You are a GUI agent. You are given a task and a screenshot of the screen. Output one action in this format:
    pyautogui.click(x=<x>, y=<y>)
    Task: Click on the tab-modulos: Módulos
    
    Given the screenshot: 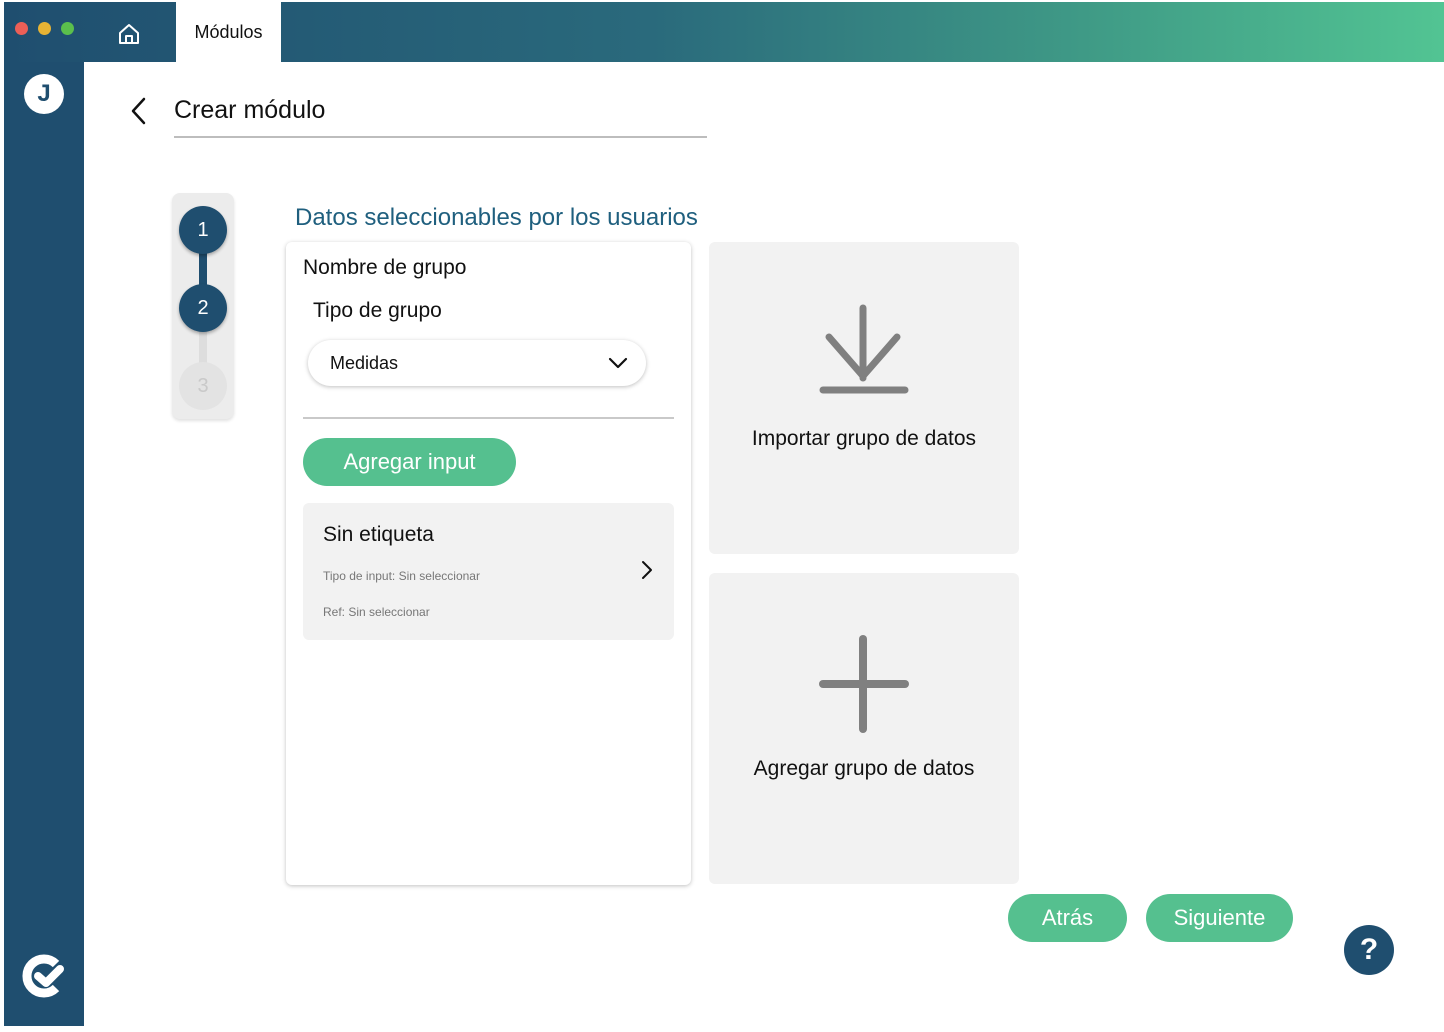 What is the action you would take?
    pyautogui.click(x=228, y=32)
    